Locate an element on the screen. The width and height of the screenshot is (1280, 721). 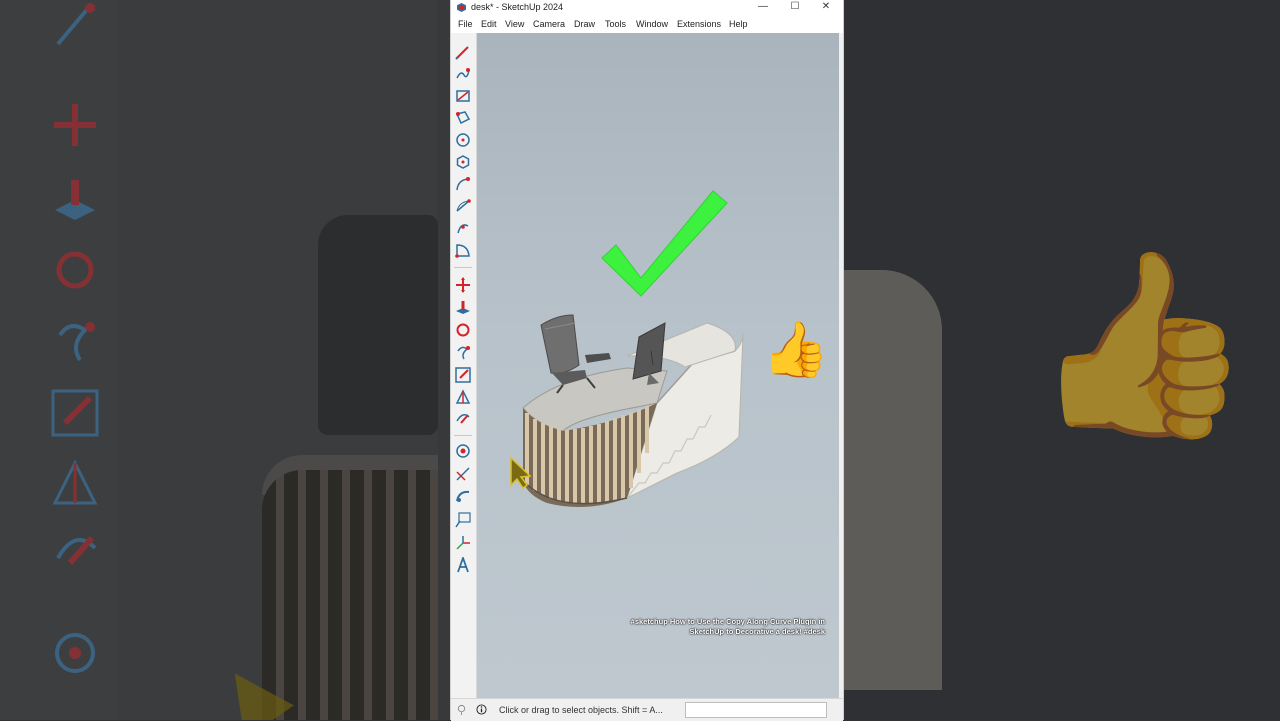
menu-camera: Camera is located at coordinates (549, 24).